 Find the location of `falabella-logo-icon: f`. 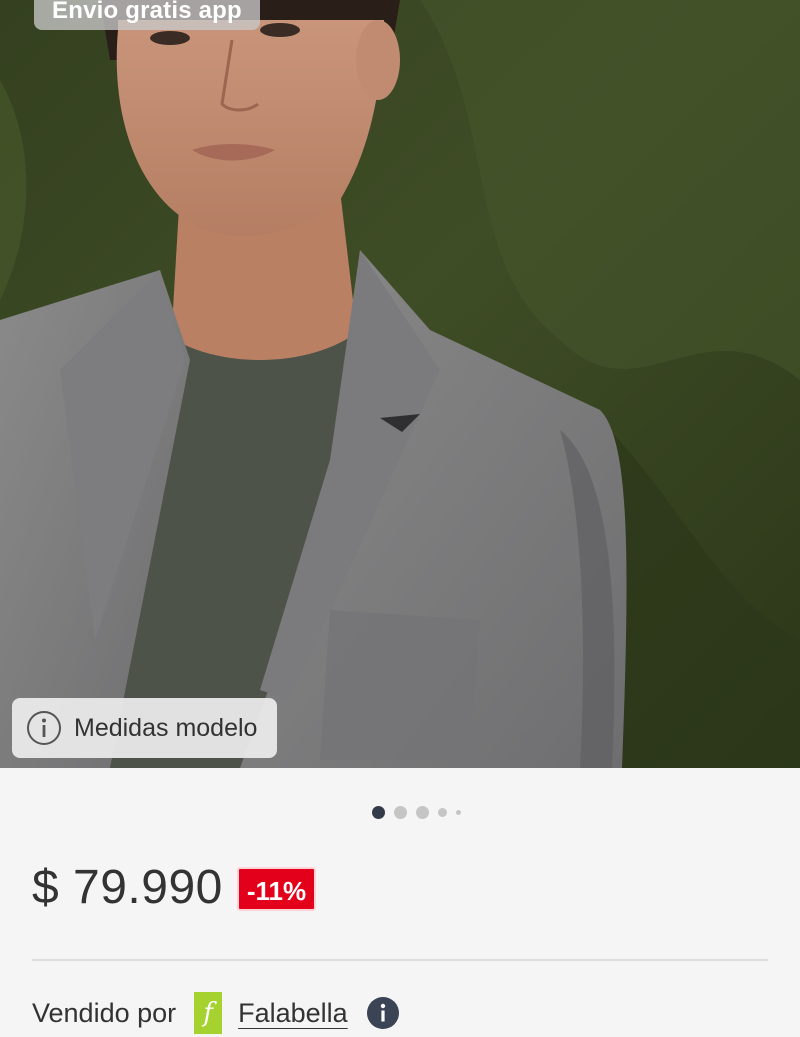

falabella-logo-icon: f is located at coordinates (208, 1013).